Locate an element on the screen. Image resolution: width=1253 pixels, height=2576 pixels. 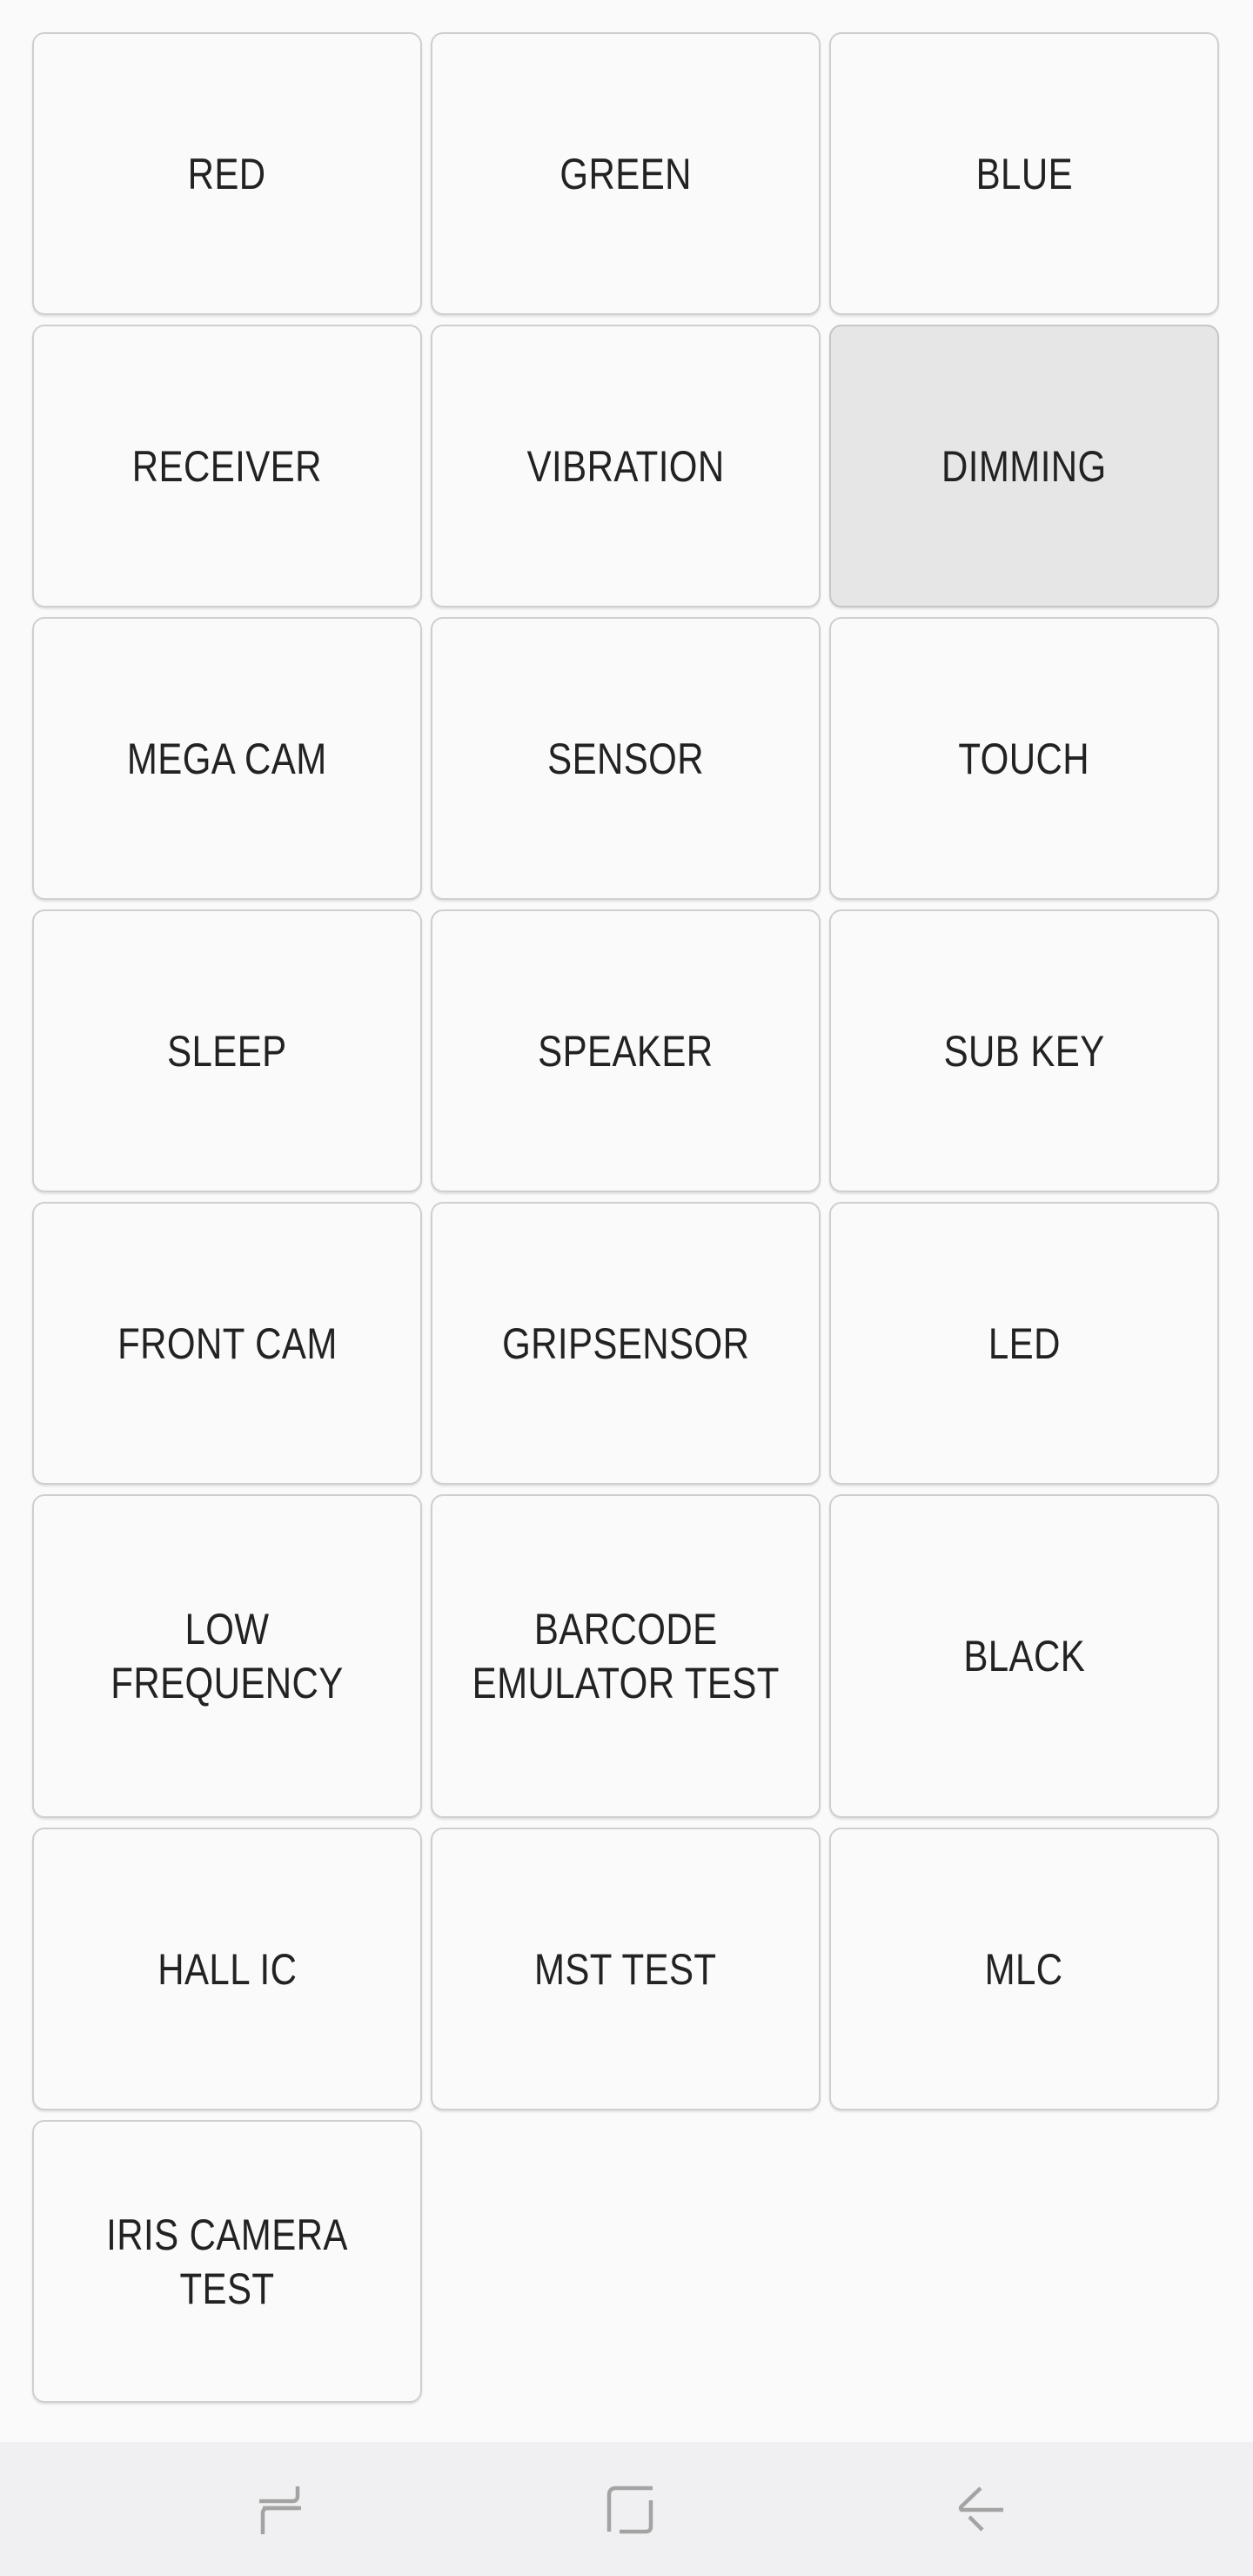
tile-receiver: RECEIVER is located at coordinates (227, 466).